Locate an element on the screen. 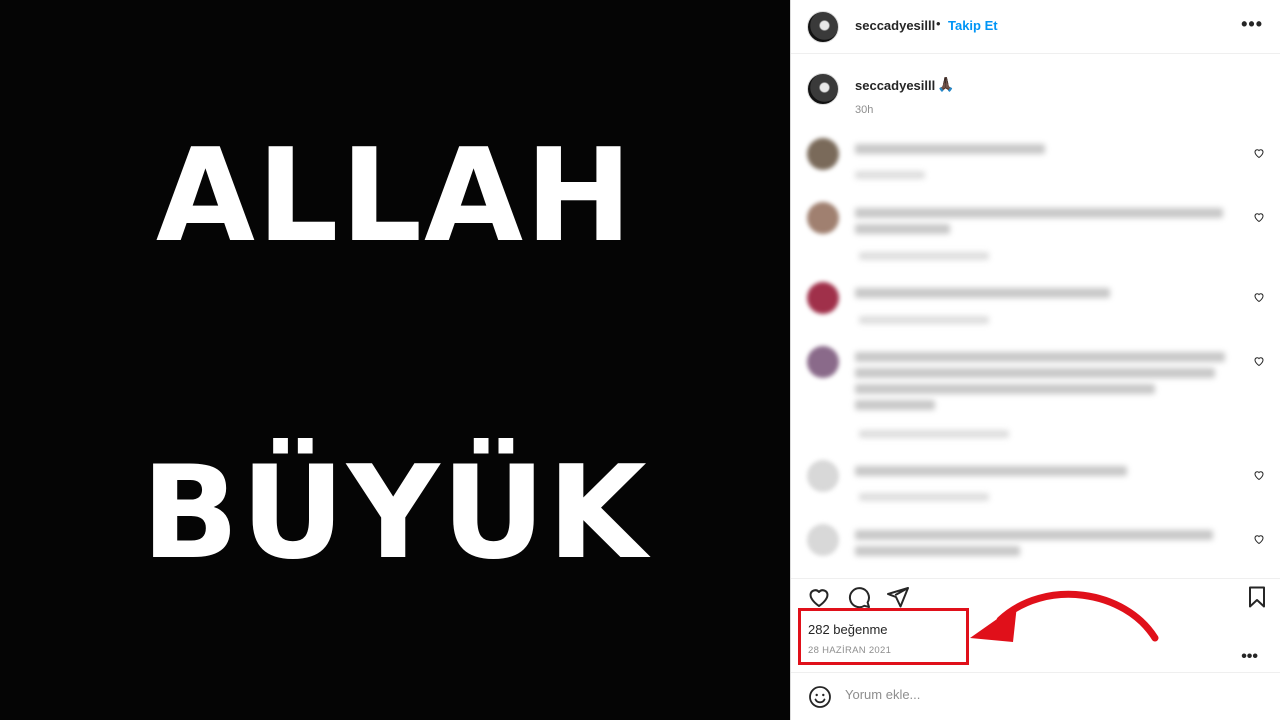 Image resolution: width=1280 pixels, height=720 pixels. caption-time: 30h is located at coordinates (864, 110).